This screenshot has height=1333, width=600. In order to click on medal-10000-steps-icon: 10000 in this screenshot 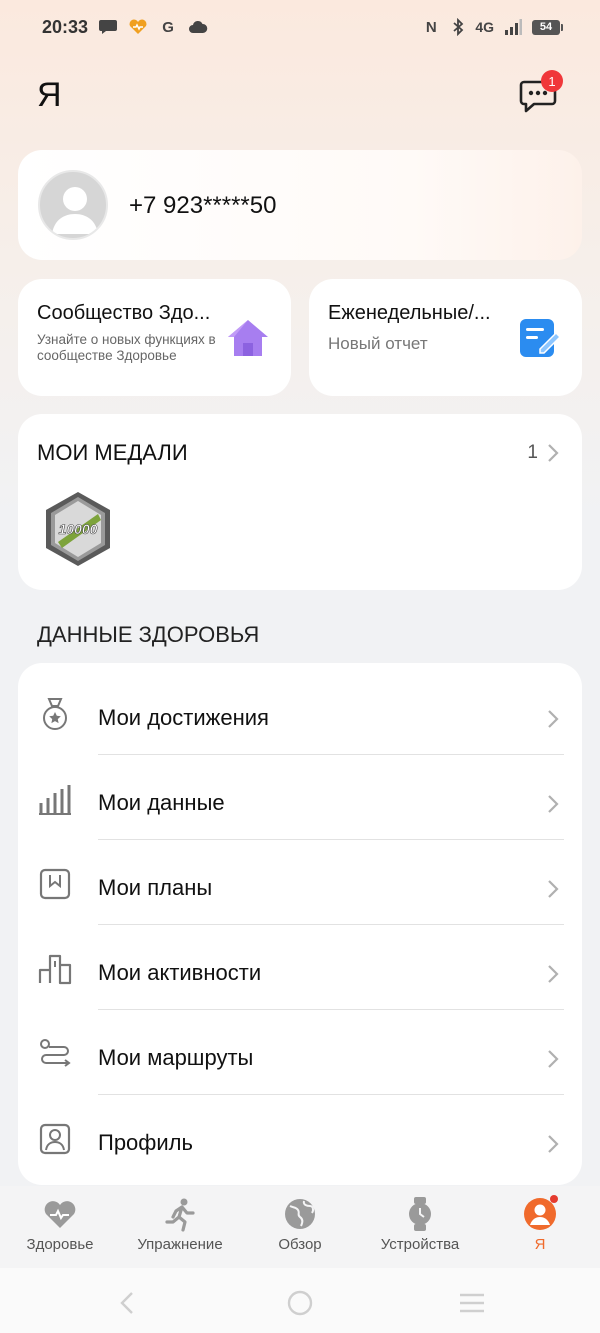, I will do `click(78, 529)`.